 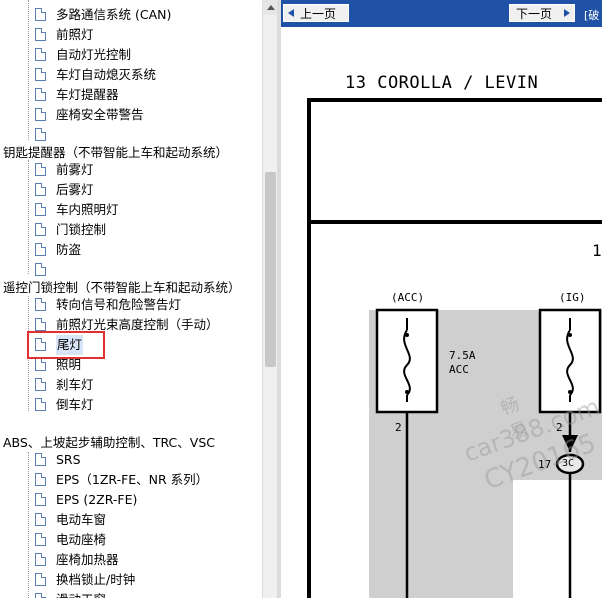 I want to click on fuse-rating: 7.5A, so click(x=462, y=355).